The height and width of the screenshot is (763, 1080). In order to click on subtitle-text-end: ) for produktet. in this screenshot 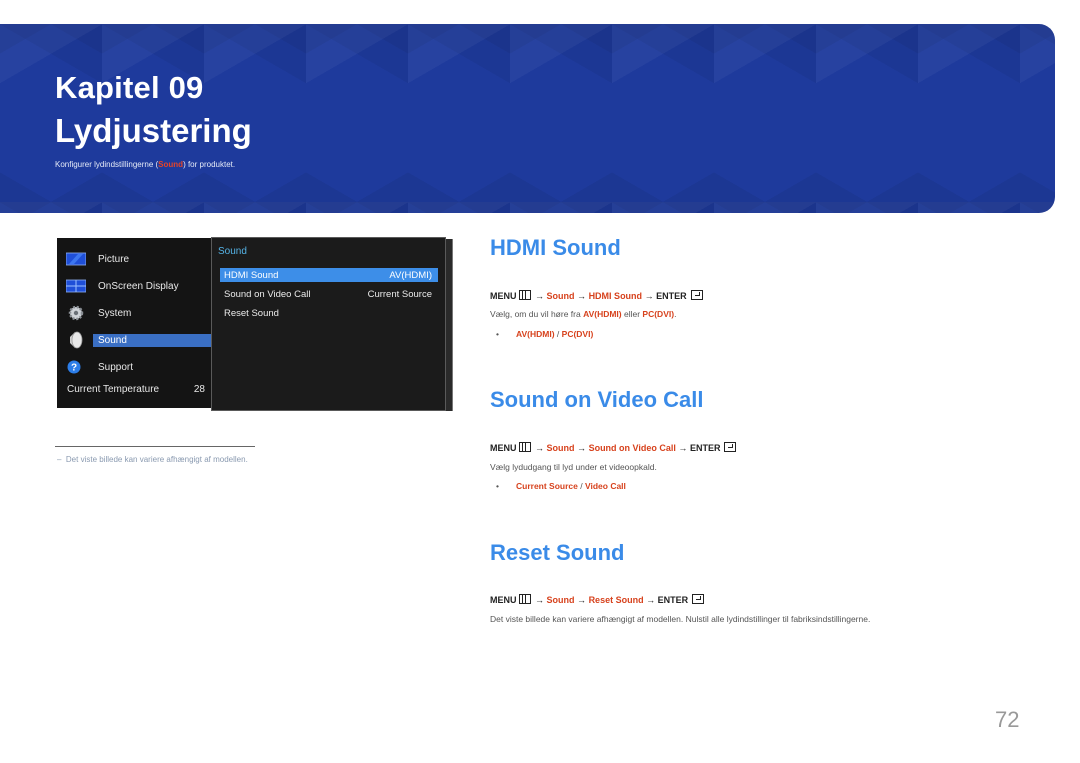, I will do `click(209, 164)`.